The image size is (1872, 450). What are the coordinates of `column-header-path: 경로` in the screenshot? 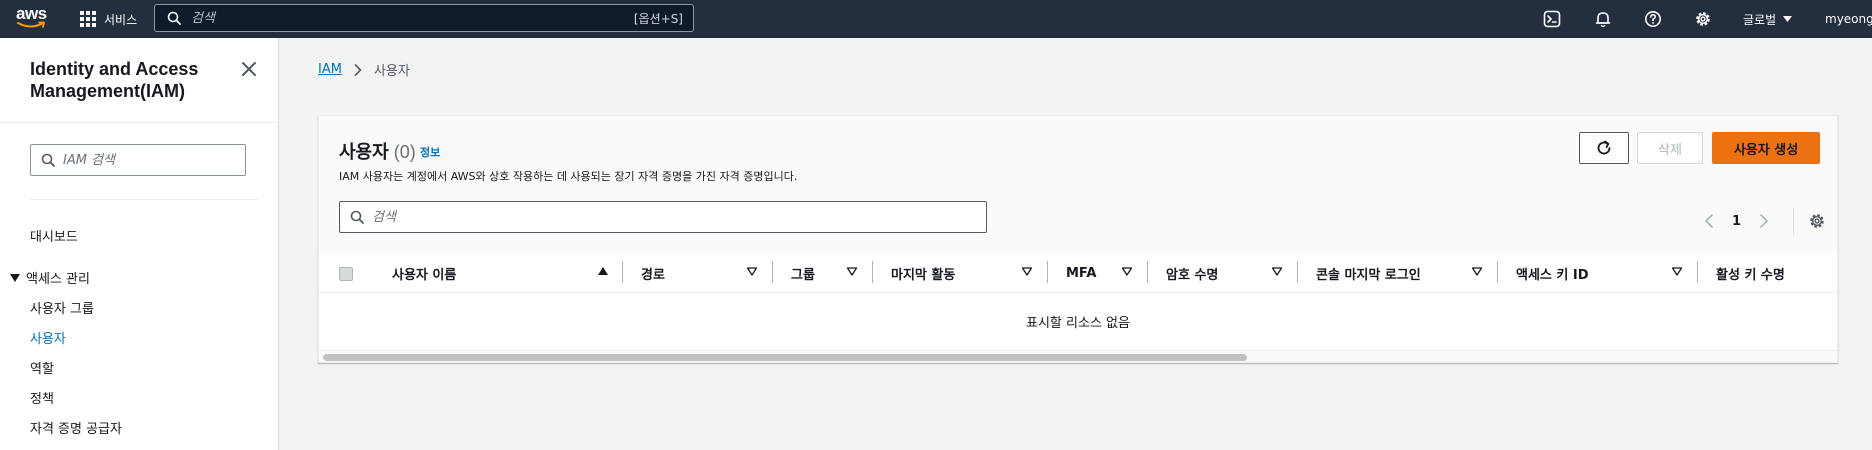 It's located at (653, 273).